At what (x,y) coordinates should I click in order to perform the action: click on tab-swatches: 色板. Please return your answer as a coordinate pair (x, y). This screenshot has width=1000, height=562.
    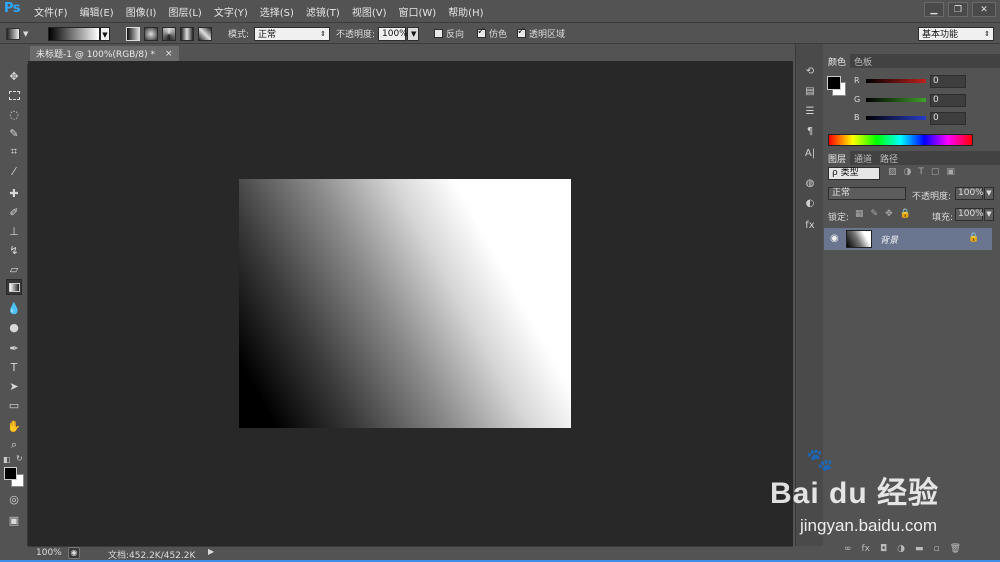
    Looking at the image, I should click on (863, 61).